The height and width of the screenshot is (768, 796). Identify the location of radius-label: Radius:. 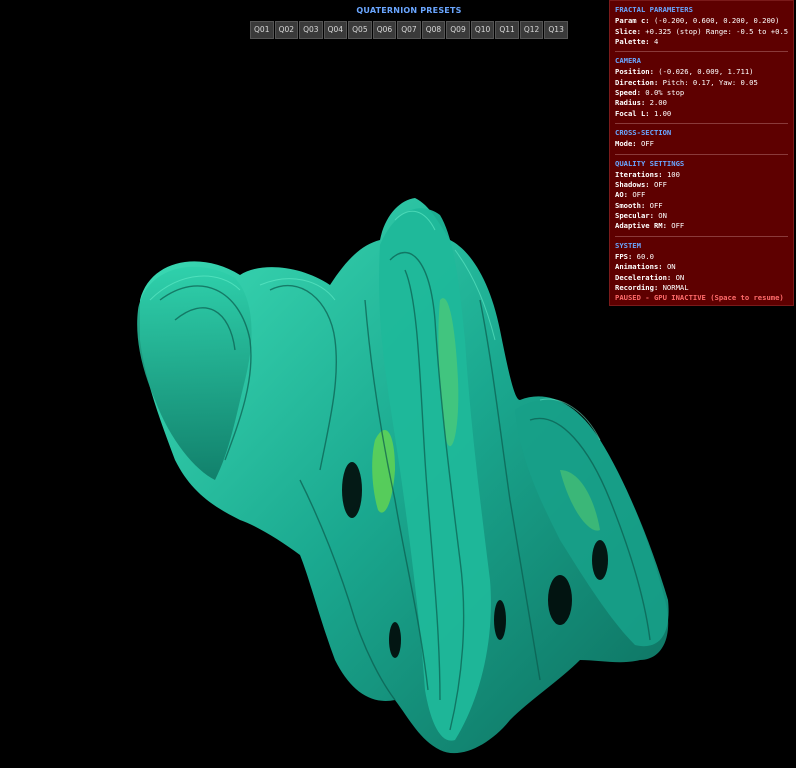
(630, 103).